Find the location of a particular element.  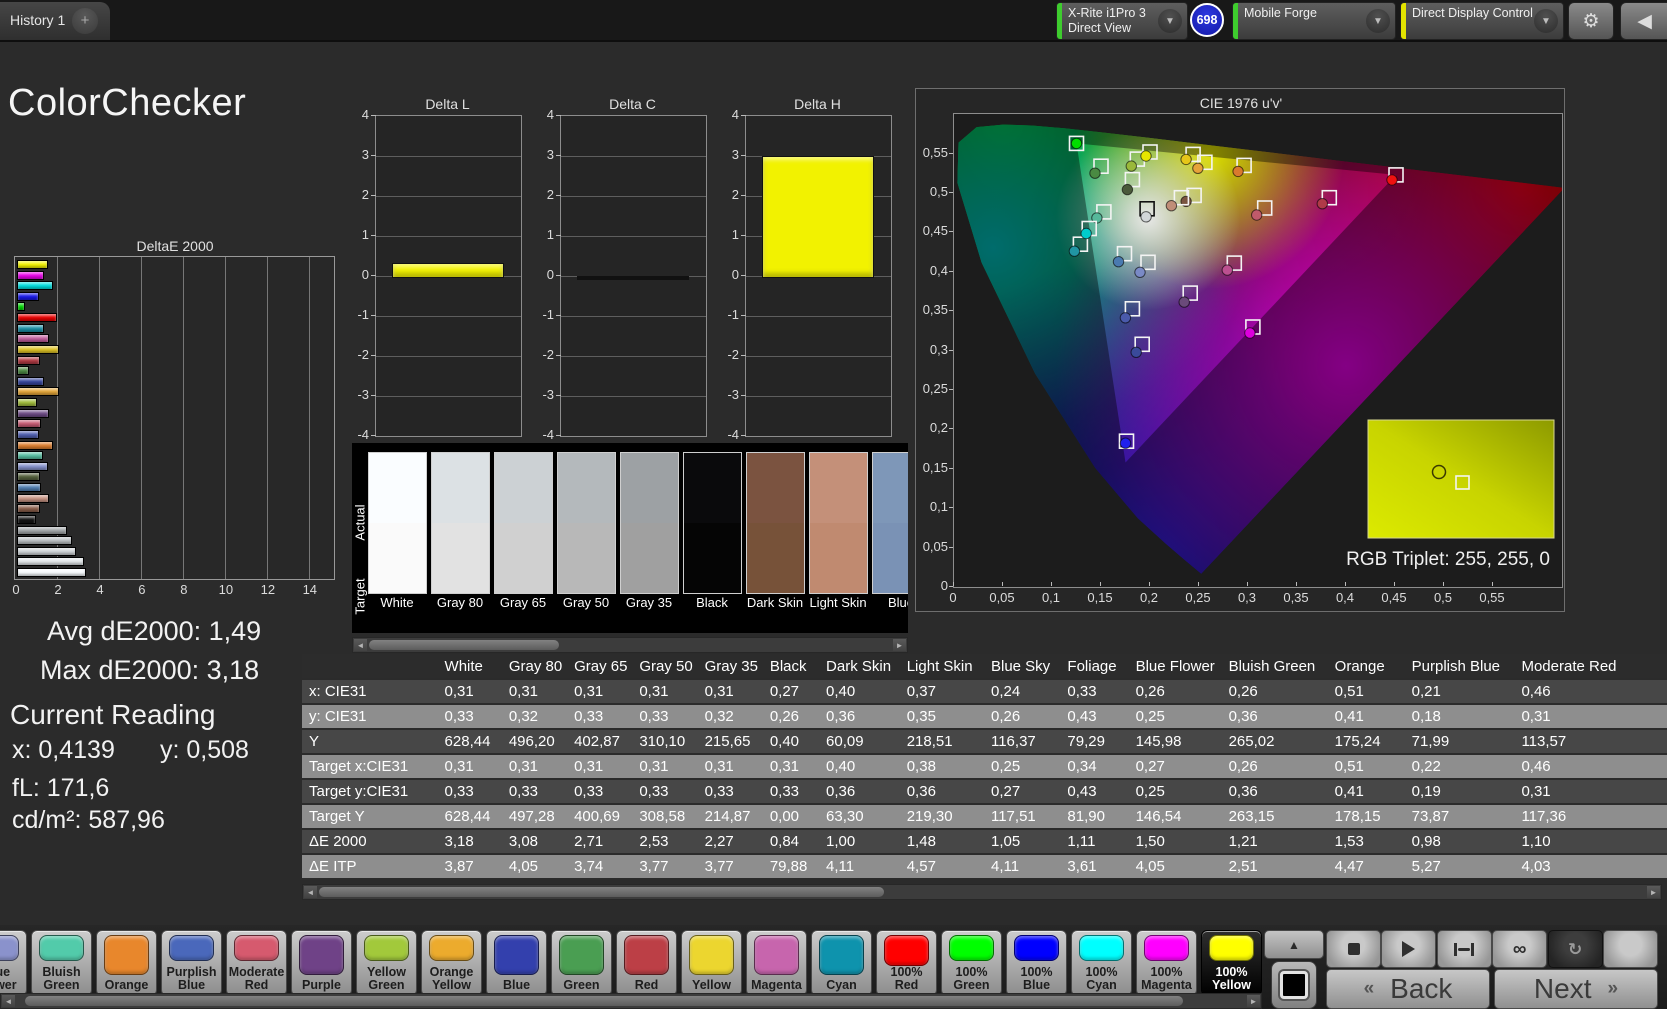

patch-button-100-red: 100% Red is located at coordinates (906, 963).